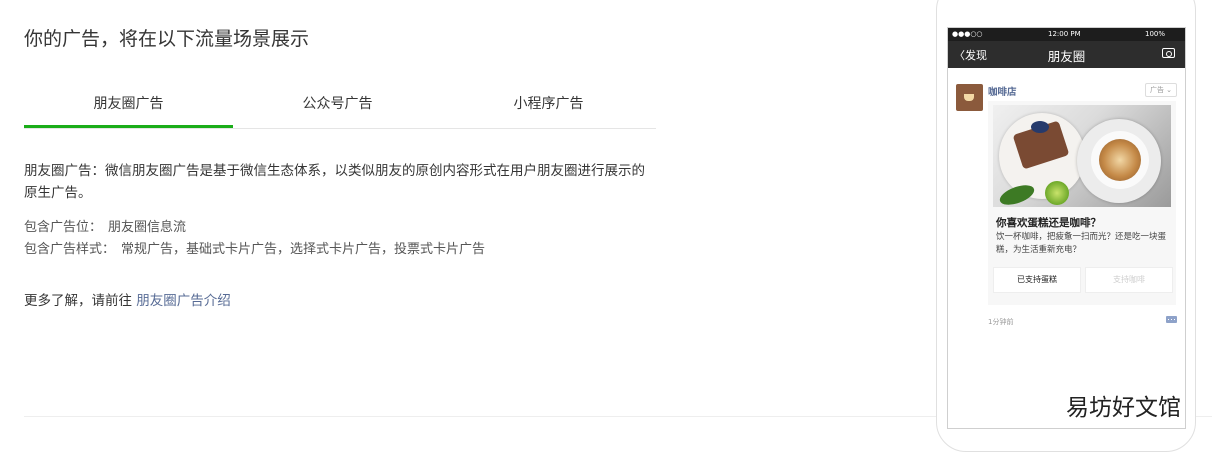 Image resolution: width=1212 pixels, height=452 pixels. Describe the element at coordinates (1082, 156) in the screenshot. I see `cake-and-coffee-photo` at that location.